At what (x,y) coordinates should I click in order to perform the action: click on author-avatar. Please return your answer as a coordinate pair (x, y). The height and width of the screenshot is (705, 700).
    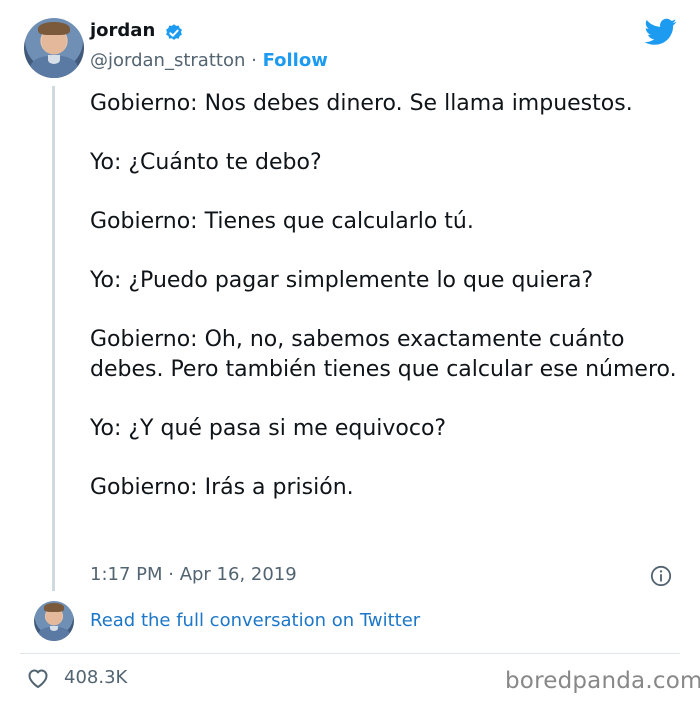
    Looking at the image, I should click on (54, 48).